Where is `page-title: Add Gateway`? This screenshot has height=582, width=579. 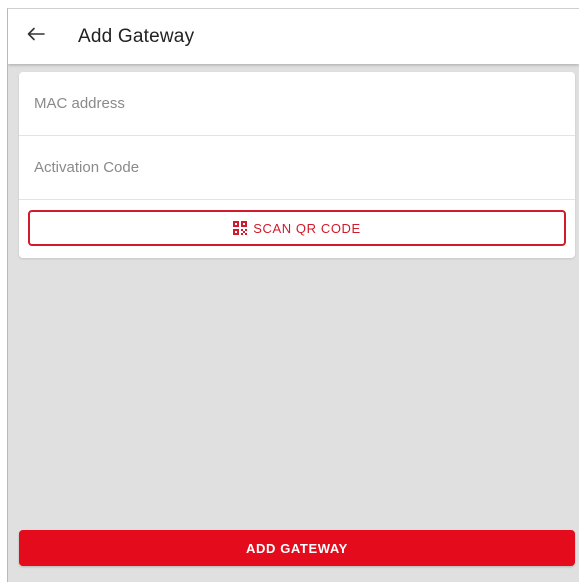
page-title: Add Gateway is located at coordinates (136, 36).